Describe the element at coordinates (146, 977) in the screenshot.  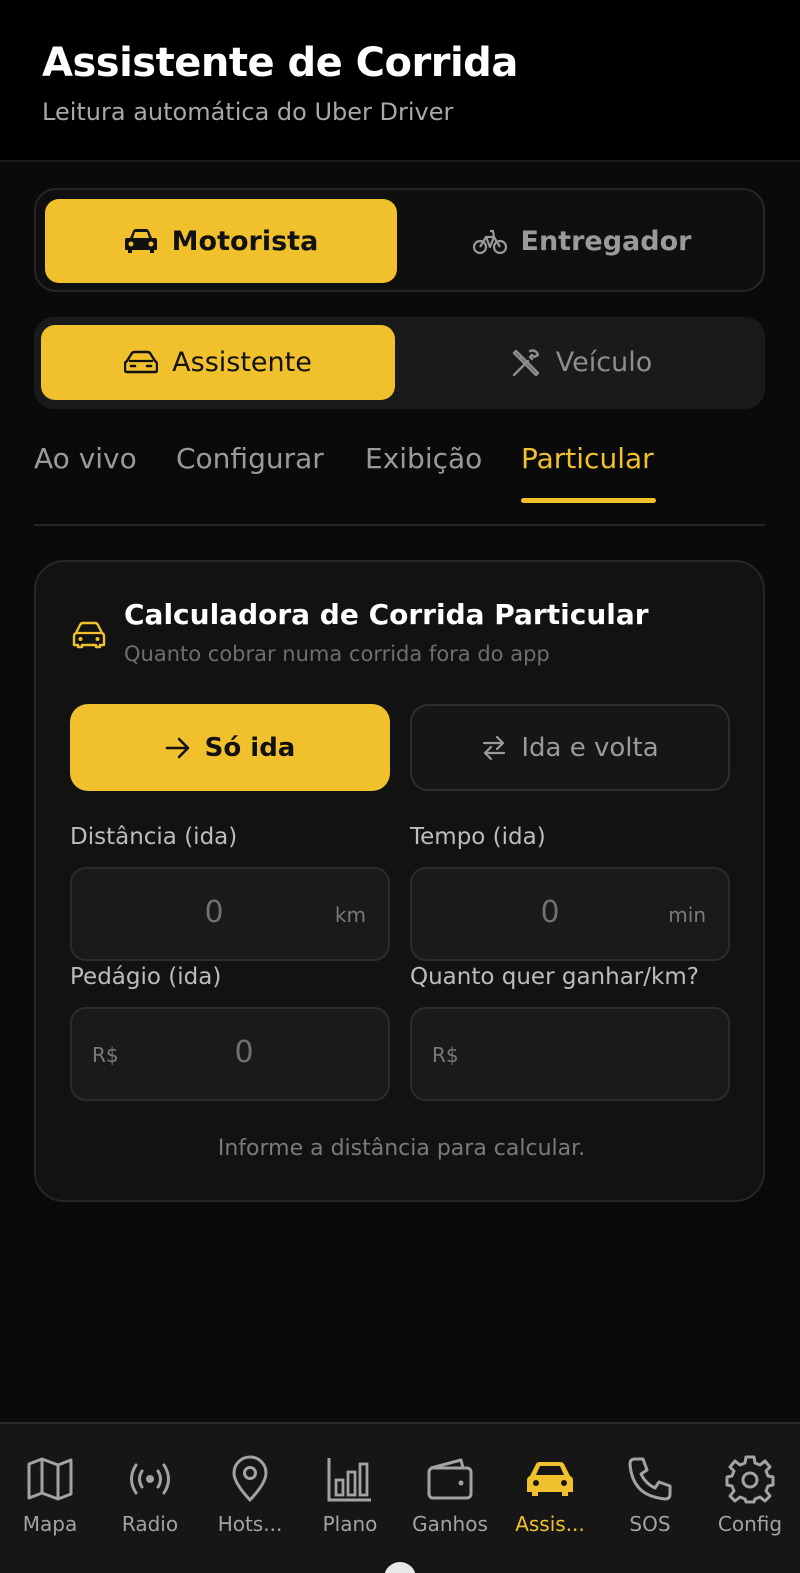
I see `toll-label: Pedágio (ida)` at that location.